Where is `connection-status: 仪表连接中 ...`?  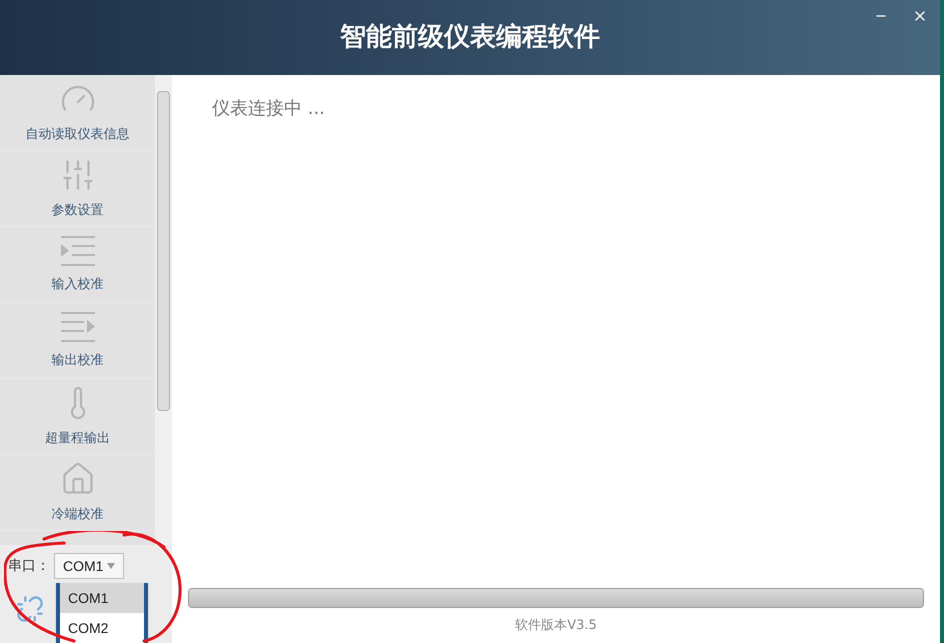
connection-status: 仪表连接中 ... is located at coordinates (269, 109).